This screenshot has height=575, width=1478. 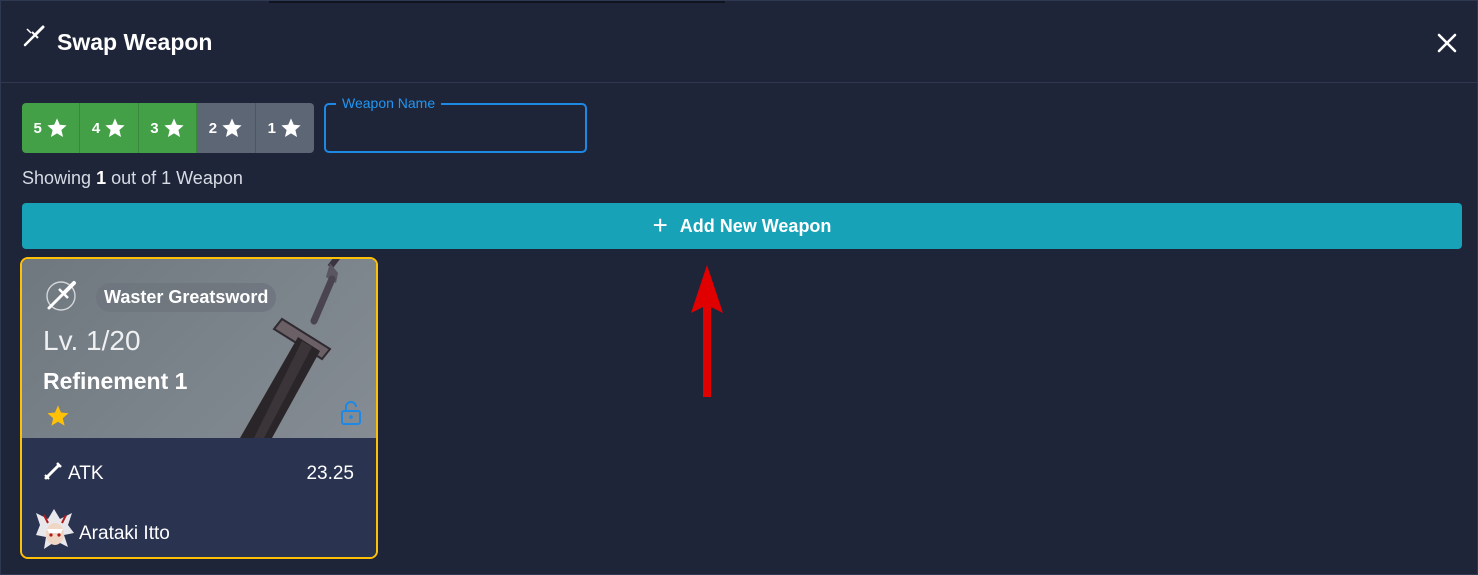 I want to click on weapon-name-input, so click(x=456, y=129).